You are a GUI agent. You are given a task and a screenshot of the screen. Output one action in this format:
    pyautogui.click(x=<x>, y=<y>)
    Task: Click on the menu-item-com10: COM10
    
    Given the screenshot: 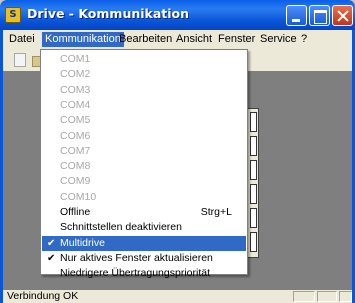 What is the action you would take?
    pyautogui.click(x=144, y=197)
    